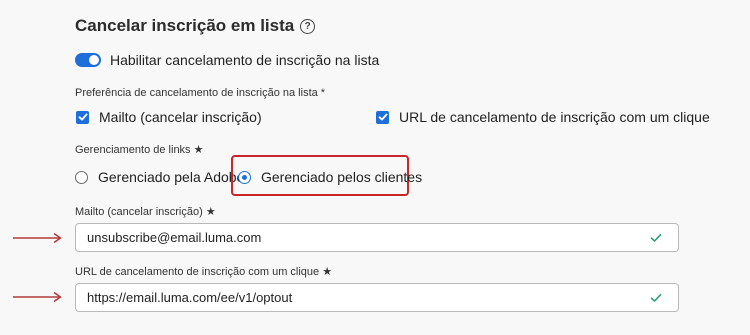  I want to click on one-click-url-input: https://email.luma.com/ee/v1/optout, so click(377, 297).